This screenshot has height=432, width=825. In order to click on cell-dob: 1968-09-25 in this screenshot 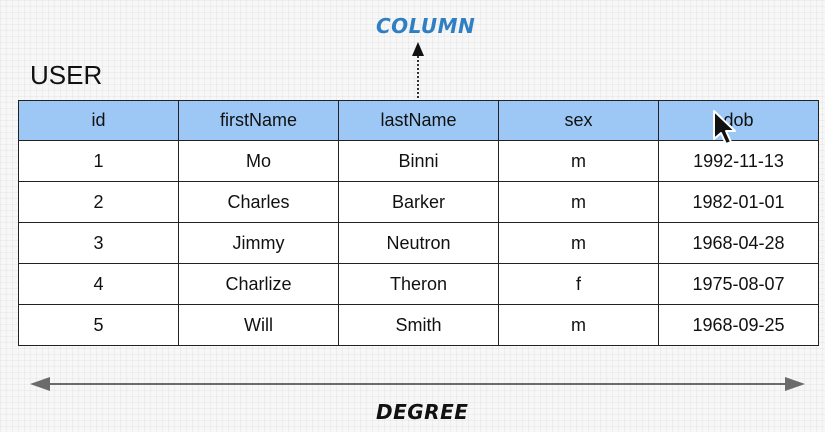, I will do `click(738, 325)`.